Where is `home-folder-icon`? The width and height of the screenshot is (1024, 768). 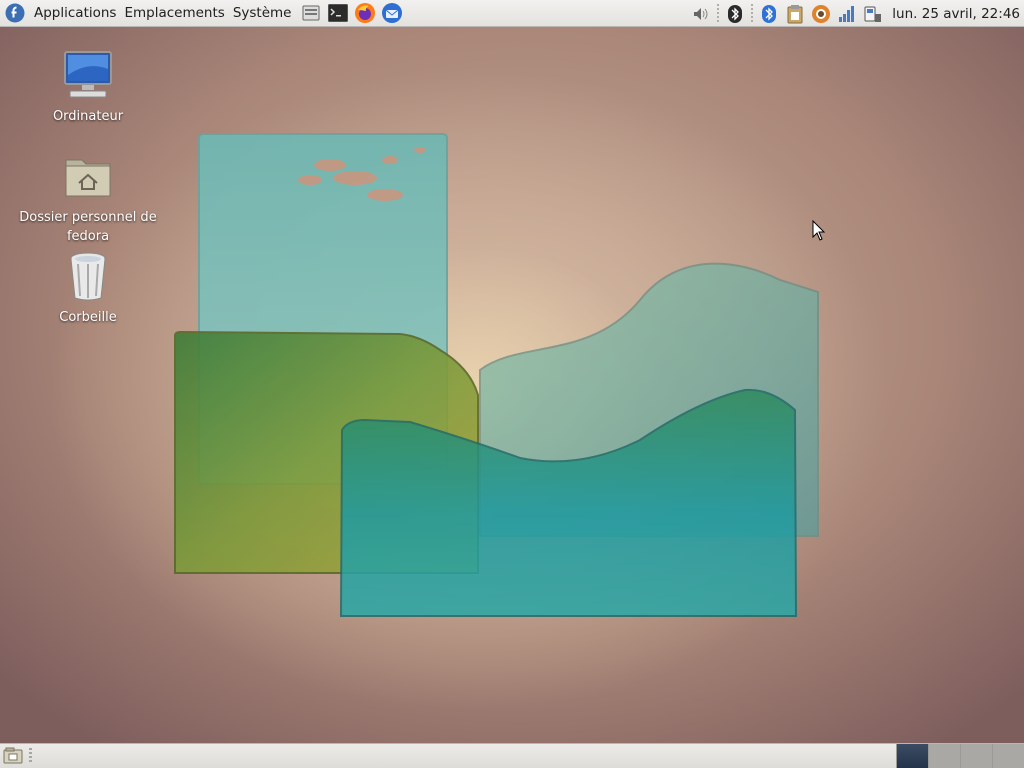
home-folder-icon is located at coordinates (88, 178).